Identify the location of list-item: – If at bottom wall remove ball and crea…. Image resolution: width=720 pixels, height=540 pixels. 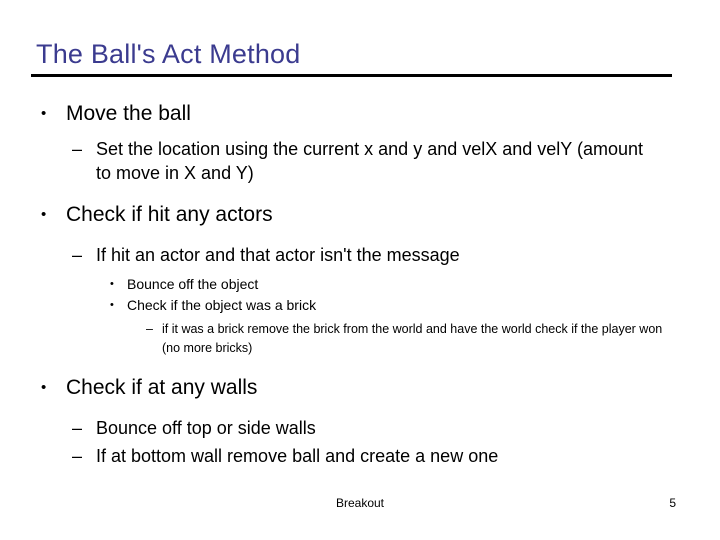
(396, 456).